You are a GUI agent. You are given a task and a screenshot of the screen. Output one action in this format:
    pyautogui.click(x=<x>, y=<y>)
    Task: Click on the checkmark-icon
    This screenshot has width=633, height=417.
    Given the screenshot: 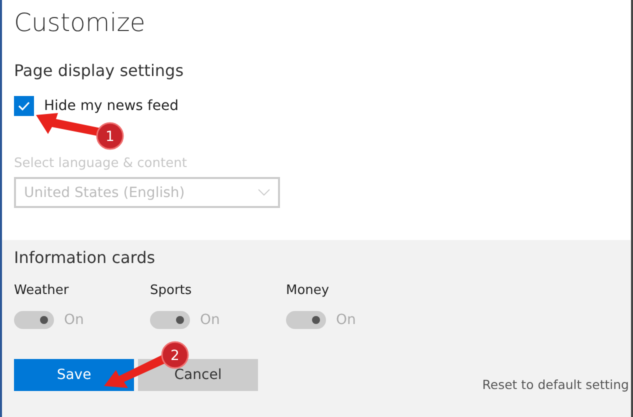 What is the action you would take?
    pyautogui.click(x=24, y=106)
    